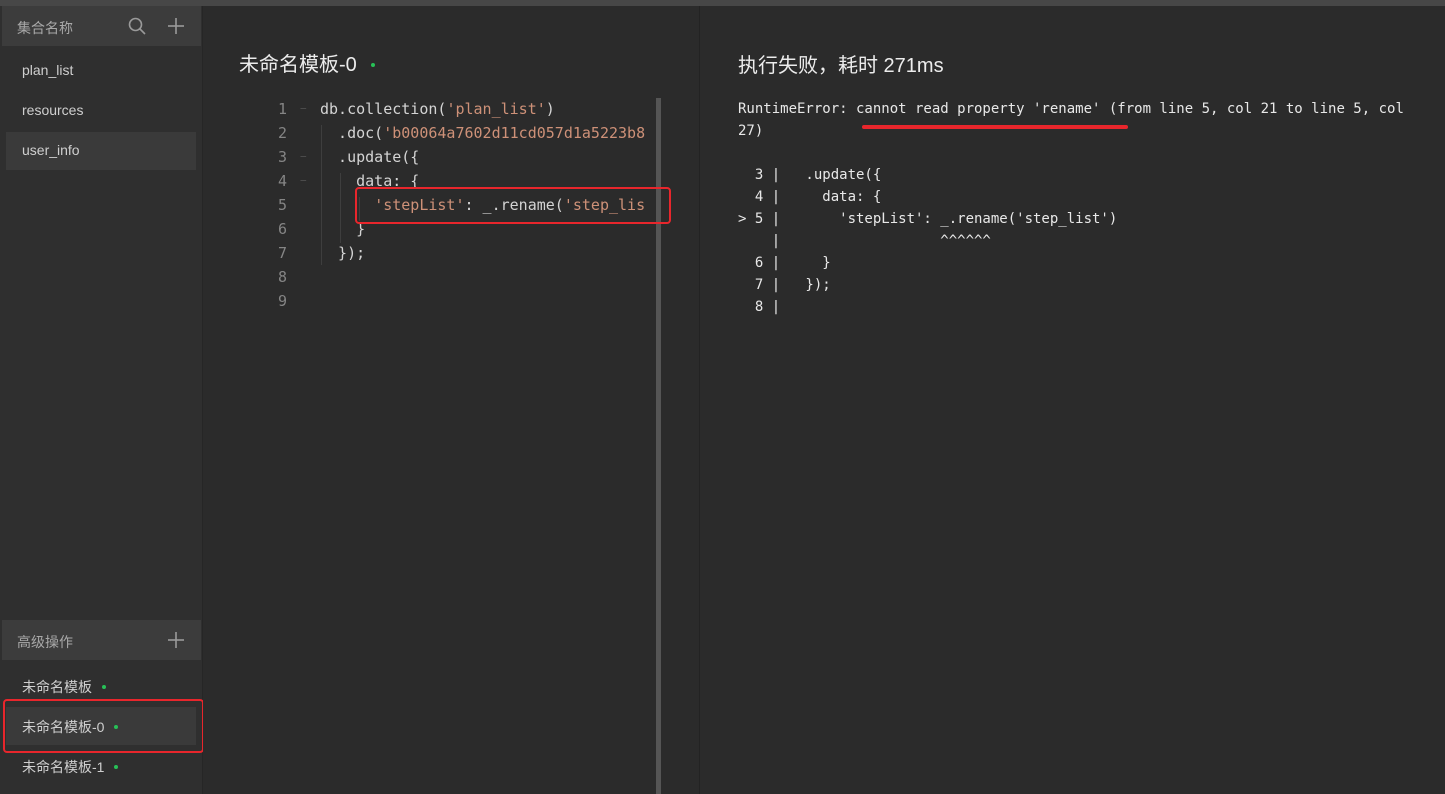  What do you see at coordinates (513, 205) in the screenshot?
I see `annotation-box-code-line` at bounding box center [513, 205].